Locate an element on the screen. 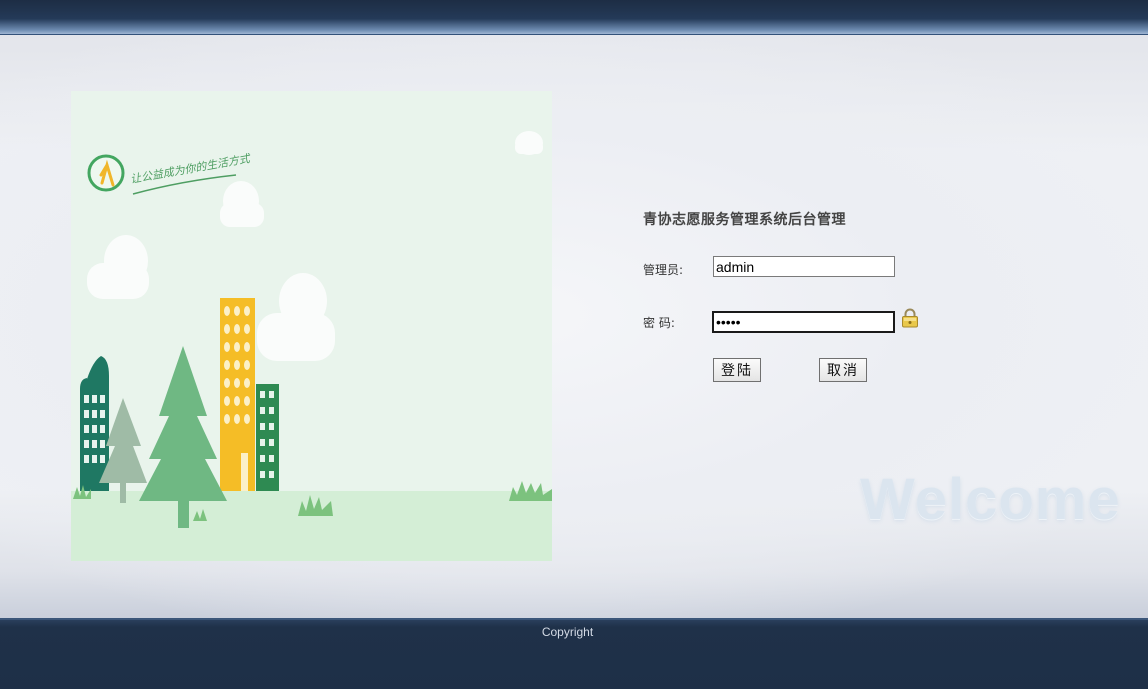  username-input is located at coordinates (804, 266).